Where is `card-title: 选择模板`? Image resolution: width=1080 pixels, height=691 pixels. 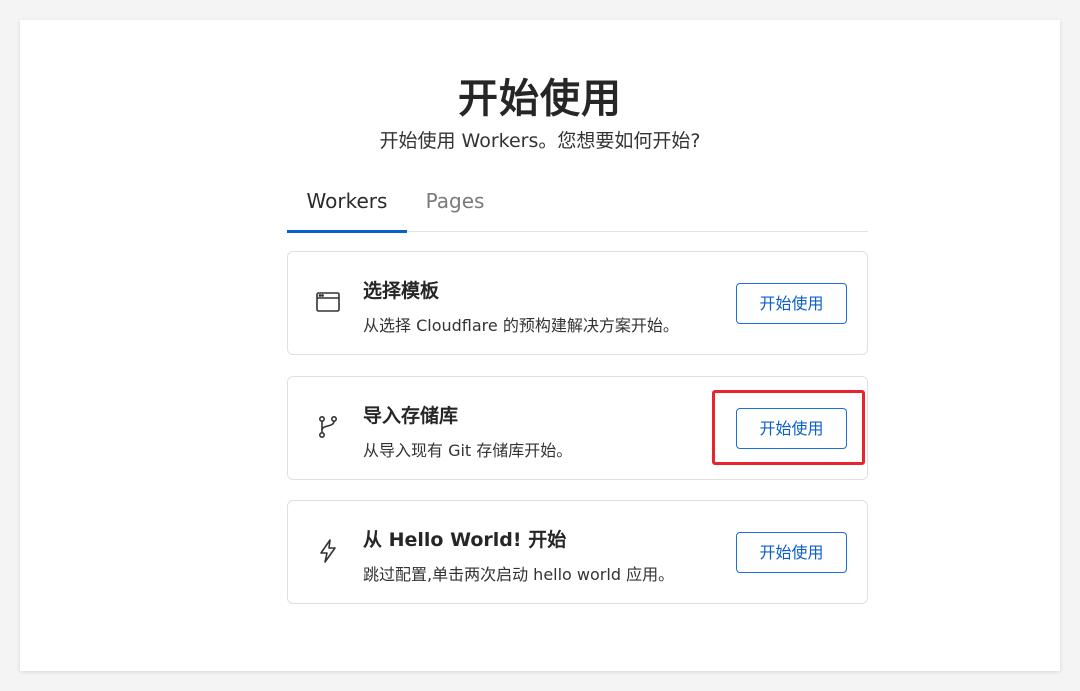
card-title: 选择模板 is located at coordinates (401, 291).